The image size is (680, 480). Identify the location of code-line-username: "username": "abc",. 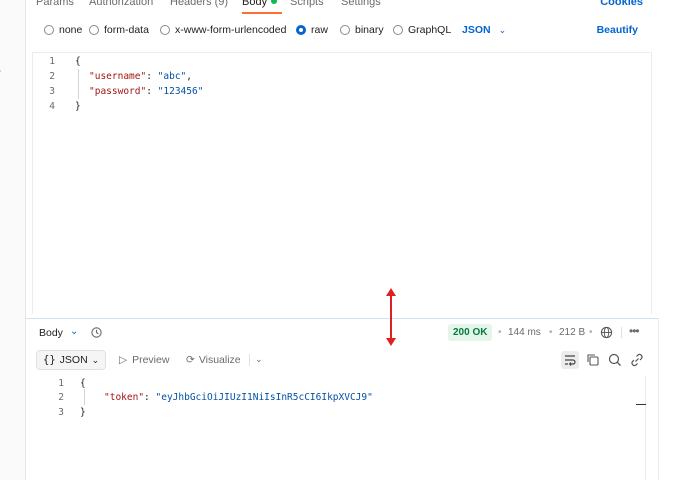
(140, 76).